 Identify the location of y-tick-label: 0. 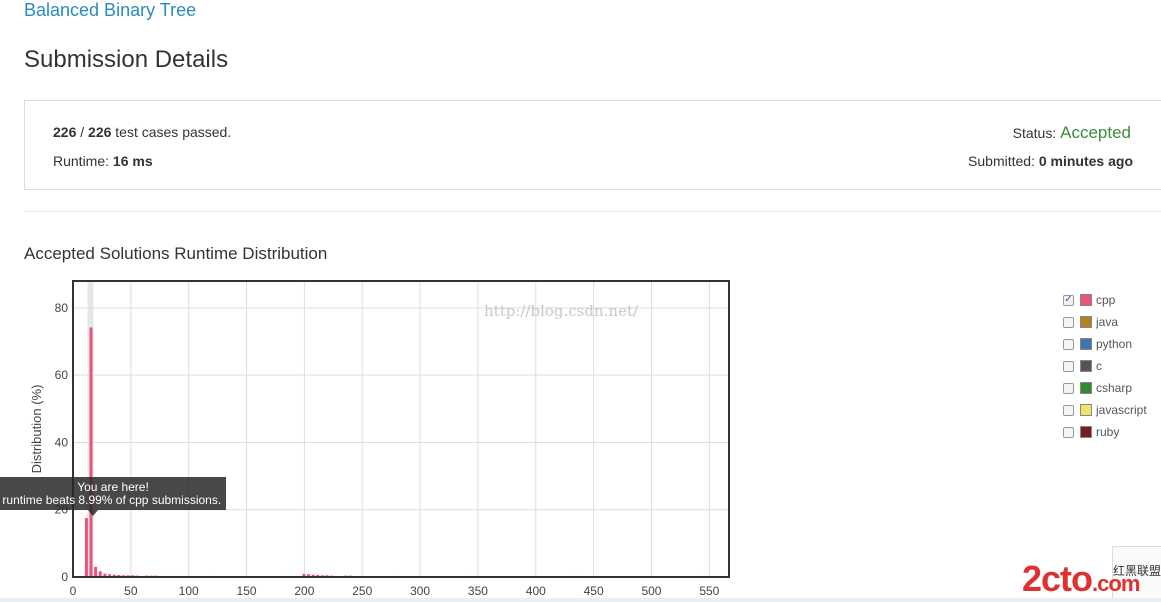
(64, 577).